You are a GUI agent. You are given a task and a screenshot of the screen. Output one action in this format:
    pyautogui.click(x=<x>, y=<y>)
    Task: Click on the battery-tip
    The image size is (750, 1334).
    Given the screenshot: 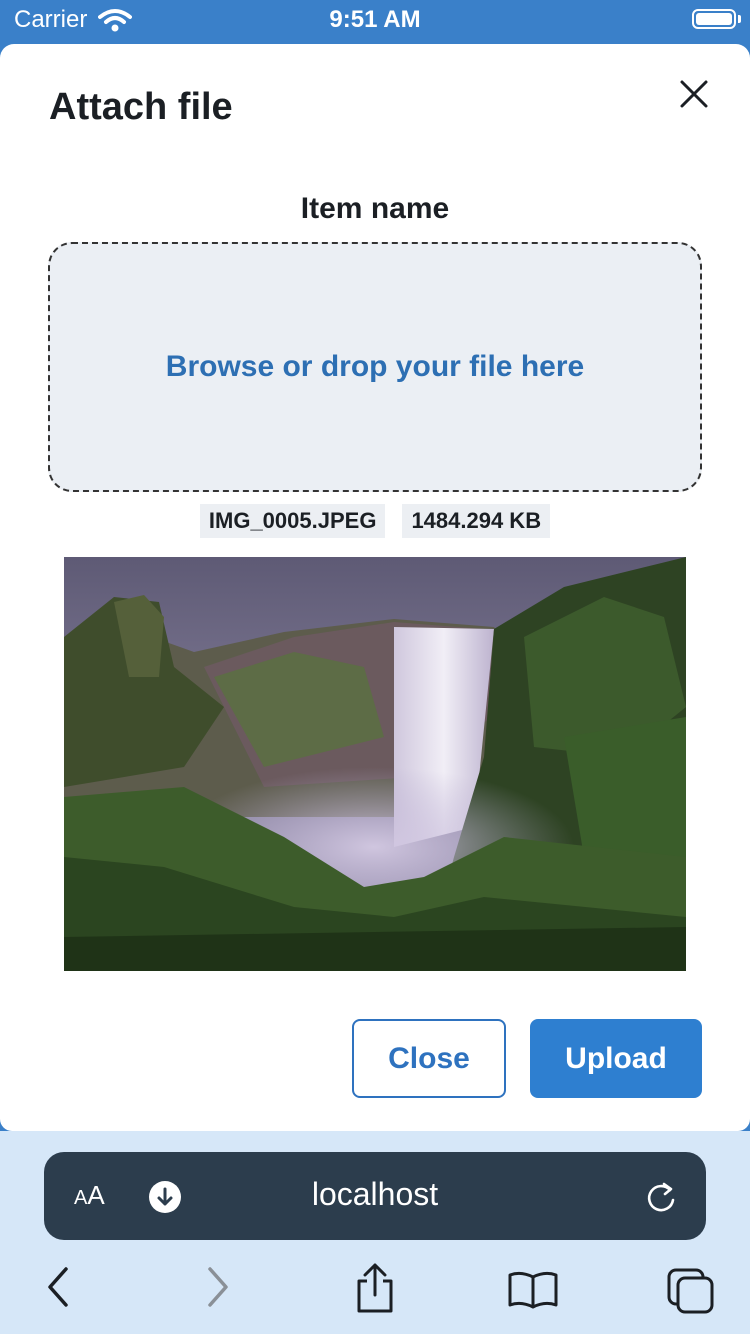 What is the action you would take?
    pyautogui.click(x=739, y=19)
    